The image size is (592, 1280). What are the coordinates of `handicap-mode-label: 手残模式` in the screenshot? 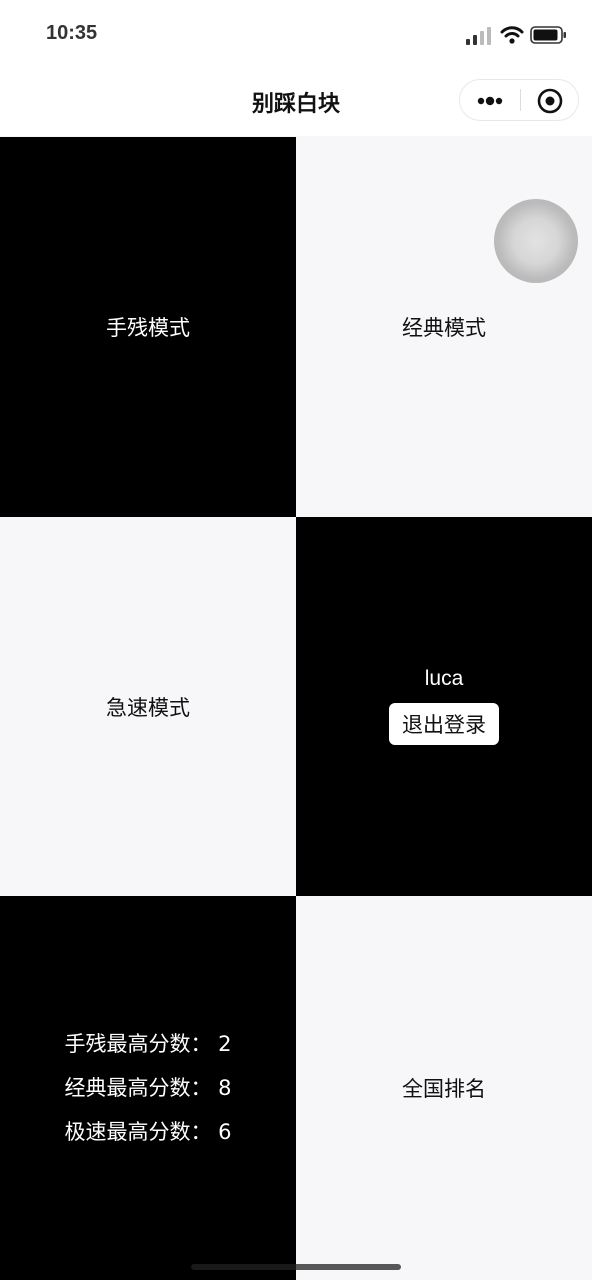 It's located at (148, 328).